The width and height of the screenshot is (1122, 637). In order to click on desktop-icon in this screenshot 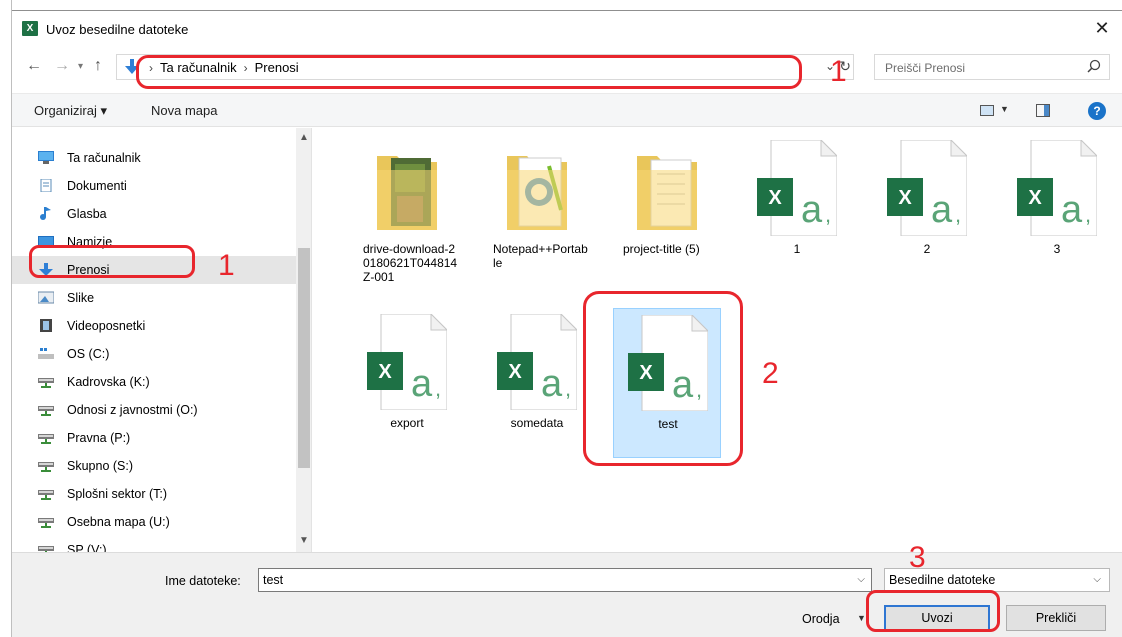, I will do `click(46, 241)`.